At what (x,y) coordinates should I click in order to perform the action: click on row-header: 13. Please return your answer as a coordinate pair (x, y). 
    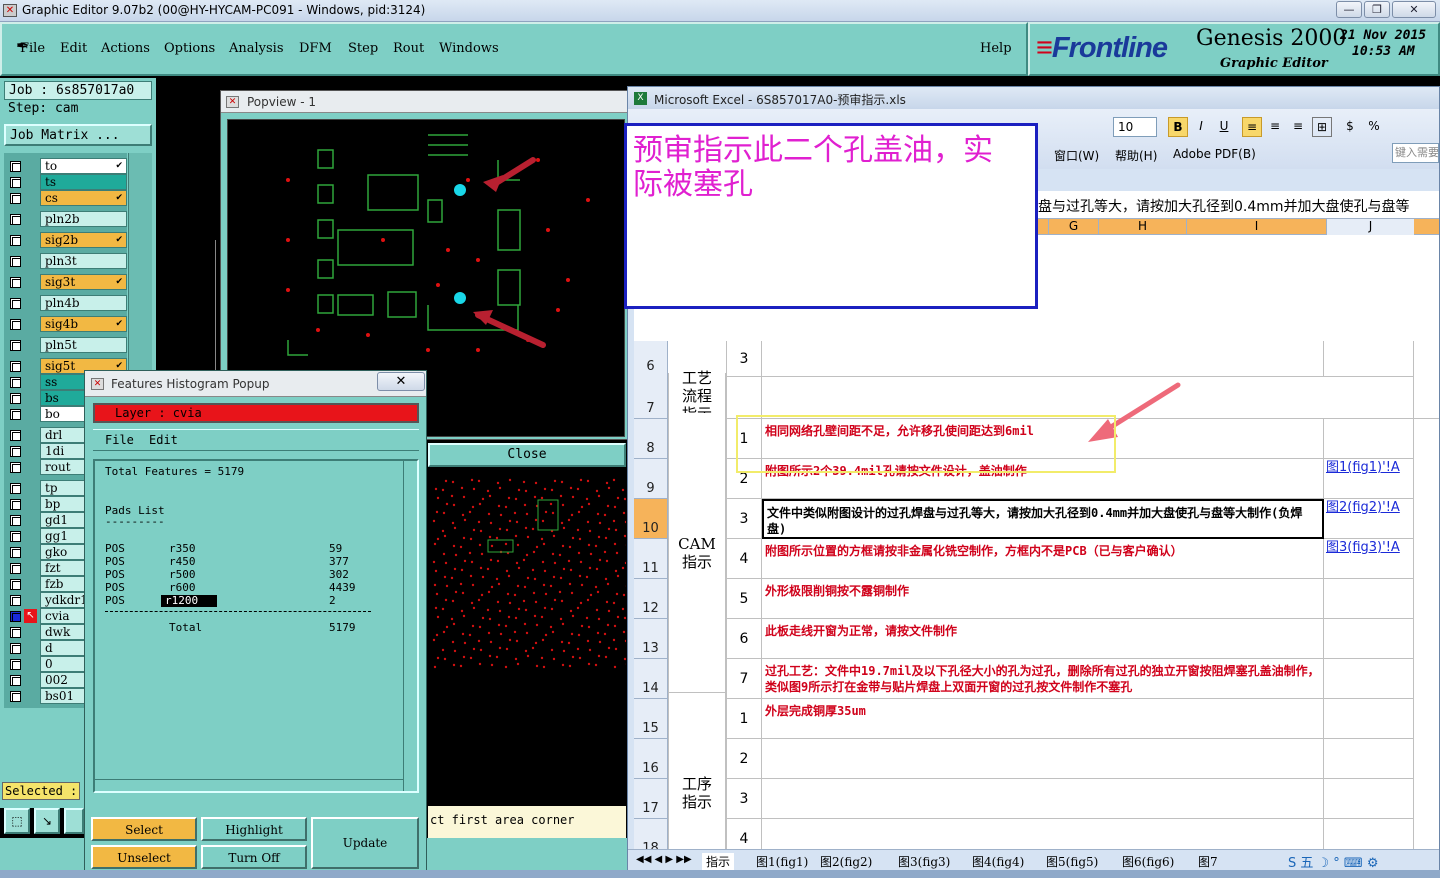
    Looking at the image, I should click on (651, 639).